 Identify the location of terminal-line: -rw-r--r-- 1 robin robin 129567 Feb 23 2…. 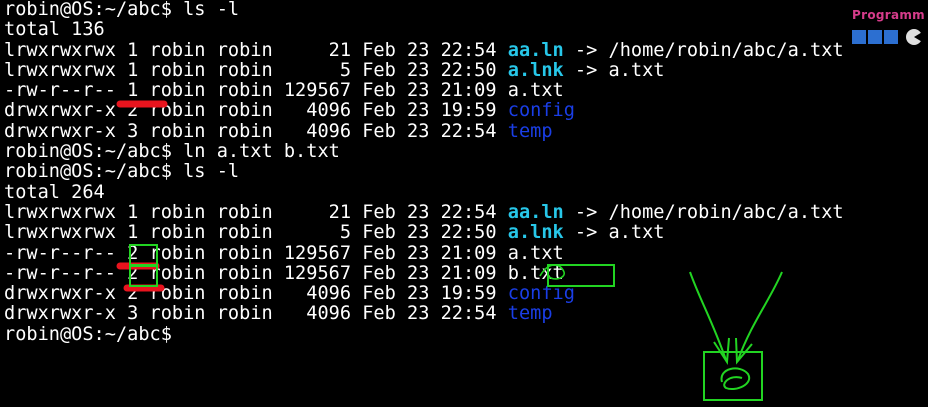
(424, 91).